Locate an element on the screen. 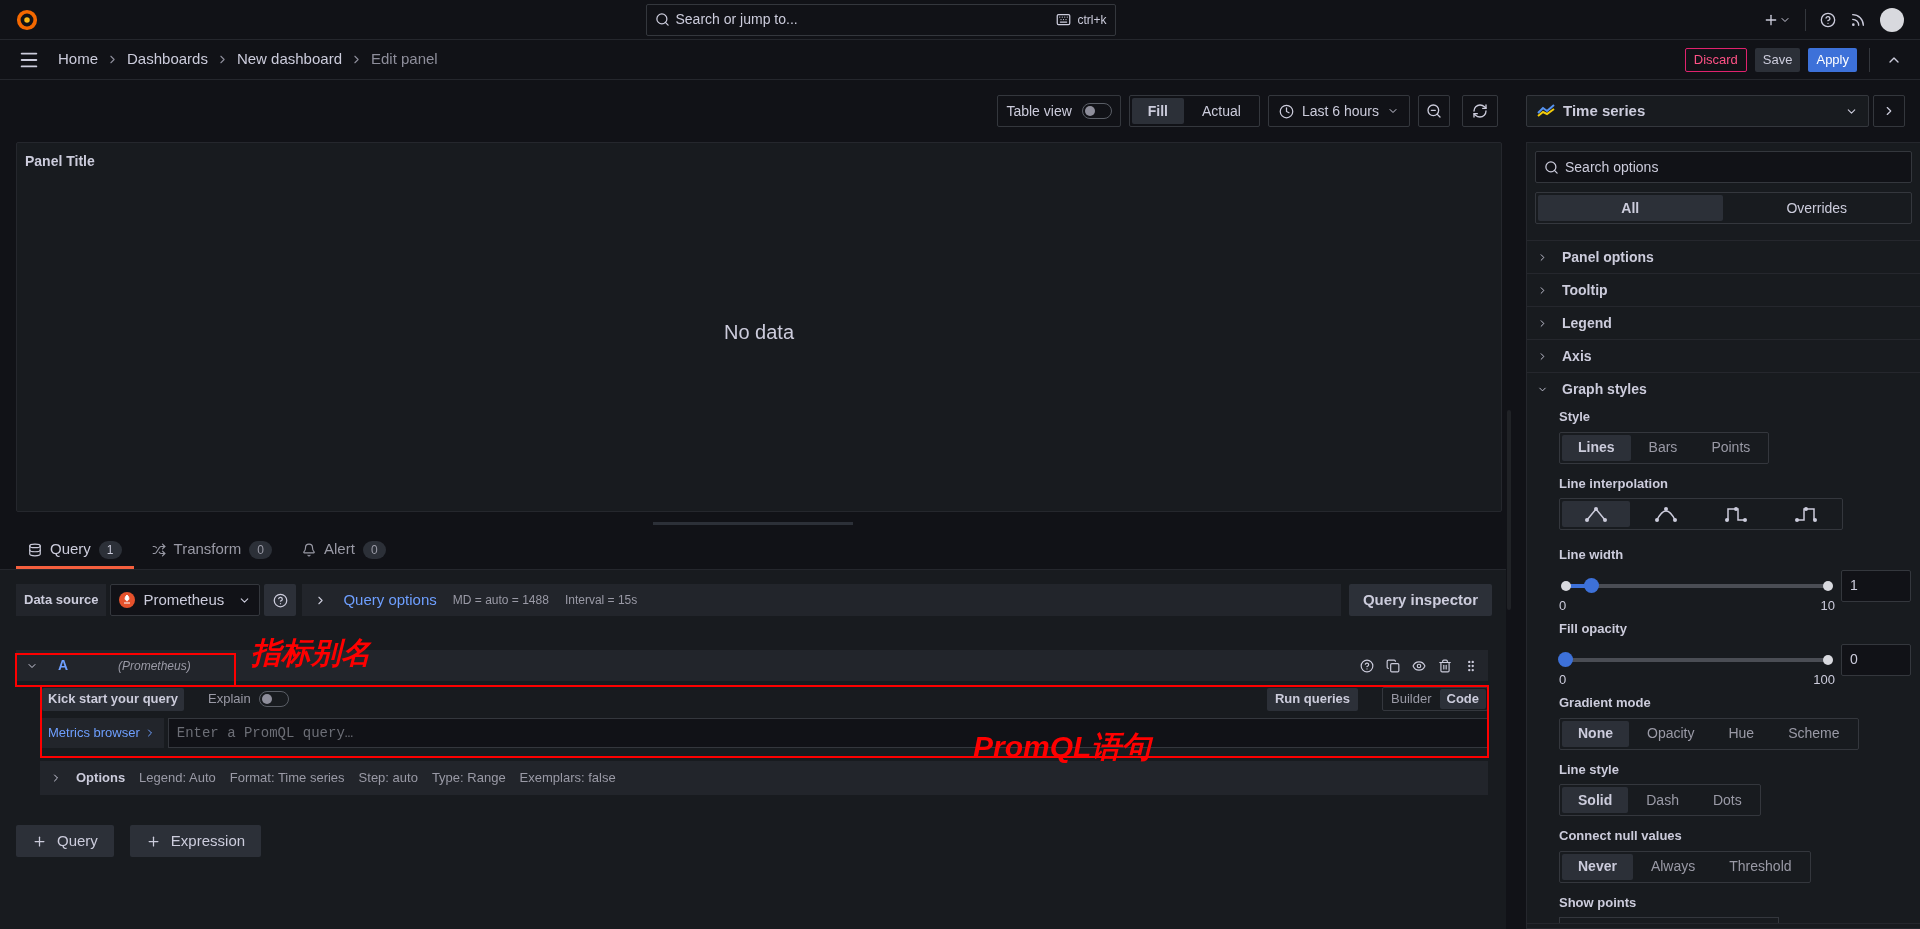 The height and width of the screenshot is (929, 1920). radio-option: Scheme is located at coordinates (1814, 733).